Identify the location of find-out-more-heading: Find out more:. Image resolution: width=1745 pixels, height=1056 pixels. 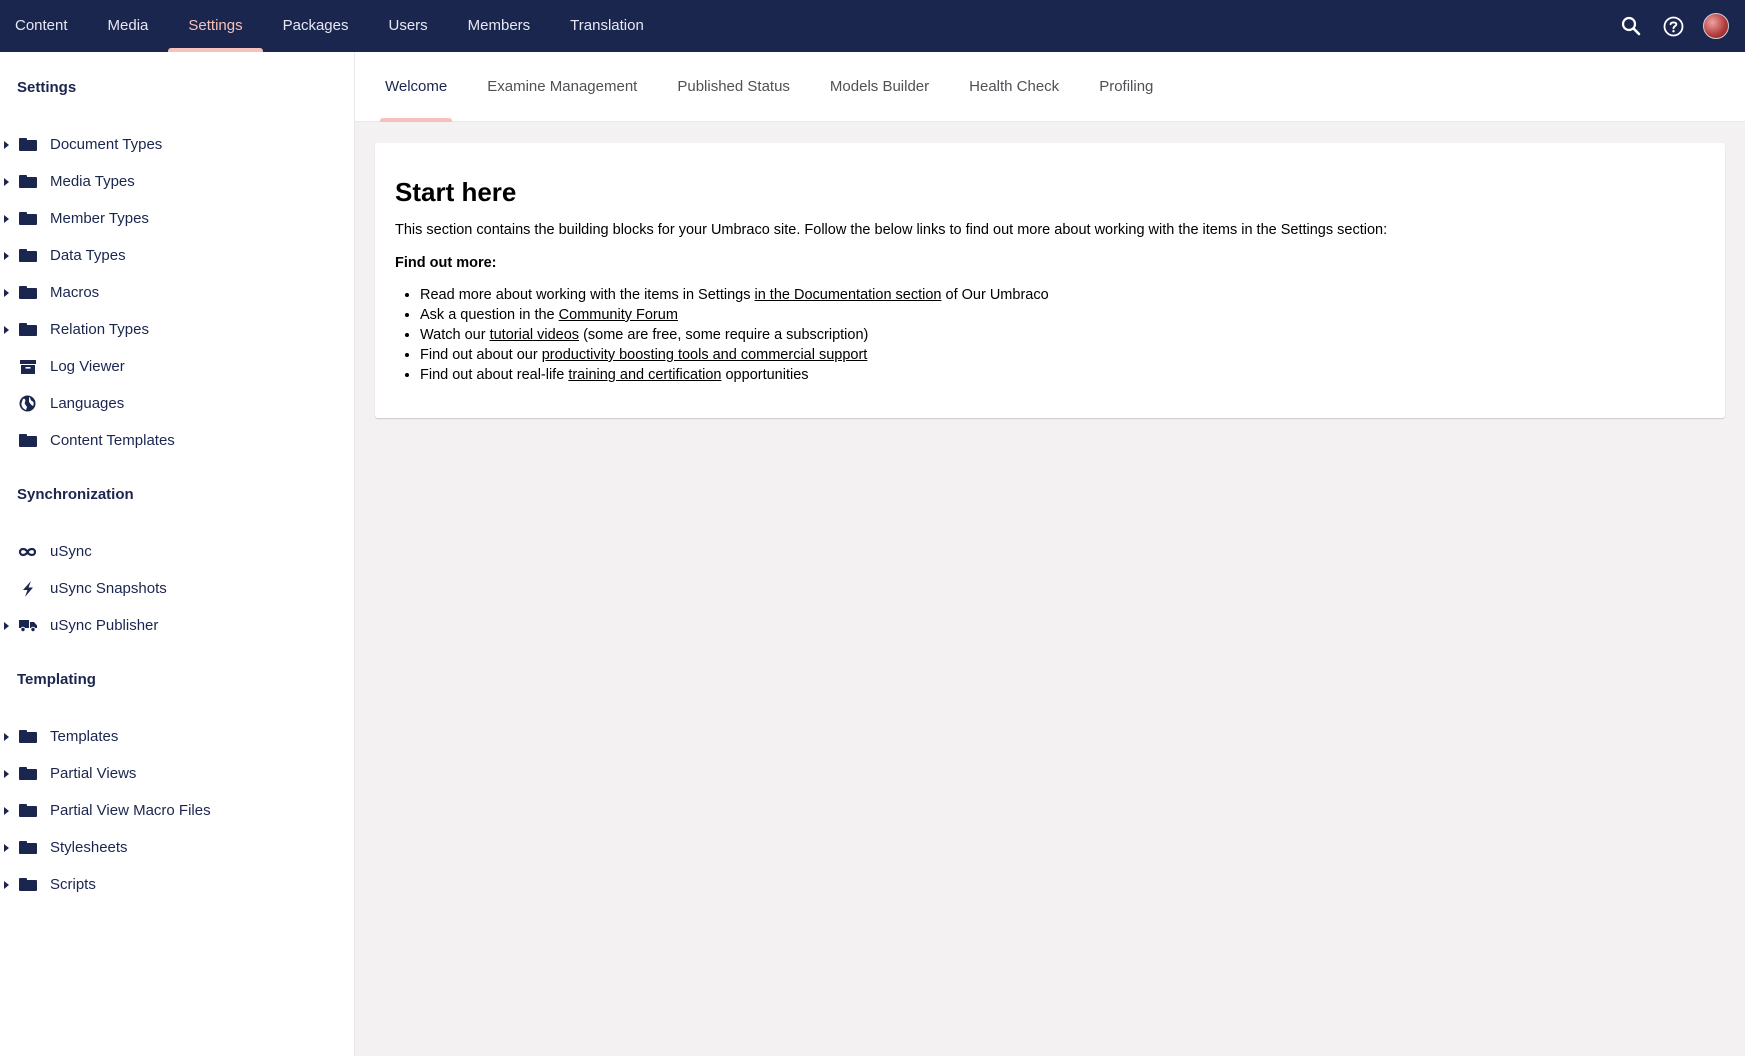
(446, 263).